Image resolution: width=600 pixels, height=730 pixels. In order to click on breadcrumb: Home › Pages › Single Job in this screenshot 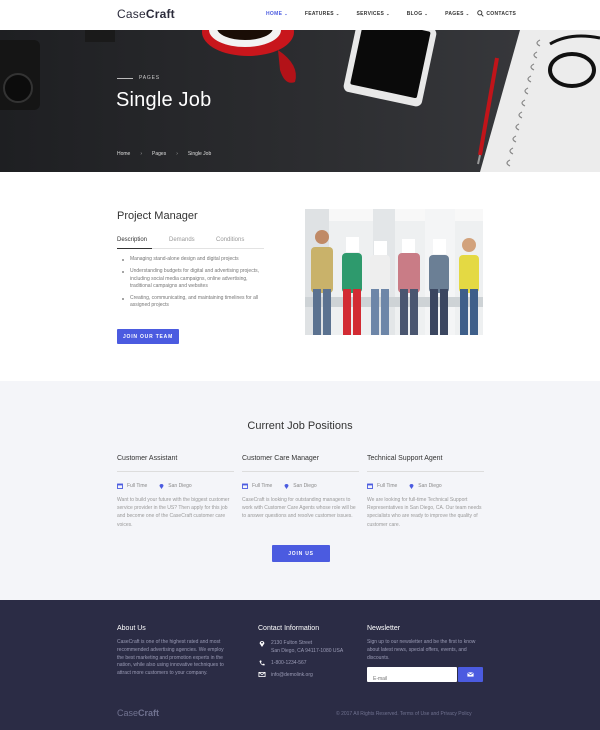, I will do `click(164, 154)`.